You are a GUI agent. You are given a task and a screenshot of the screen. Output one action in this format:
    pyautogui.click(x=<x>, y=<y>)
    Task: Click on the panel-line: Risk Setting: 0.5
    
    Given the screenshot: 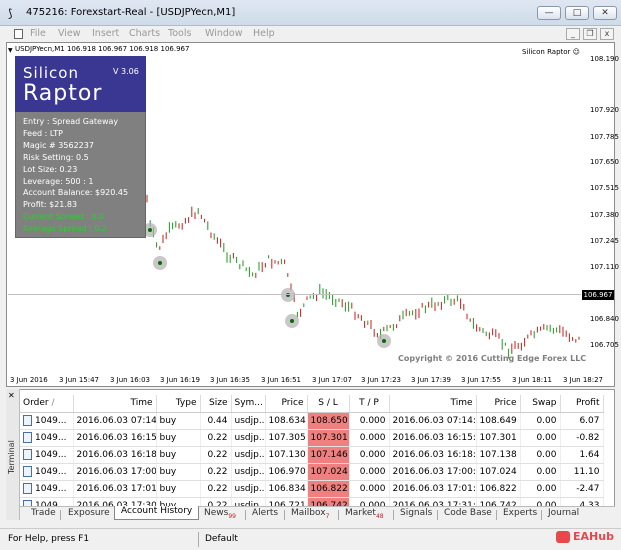 What is the action you would take?
    pyautogui.click(x=56, y=157)
    